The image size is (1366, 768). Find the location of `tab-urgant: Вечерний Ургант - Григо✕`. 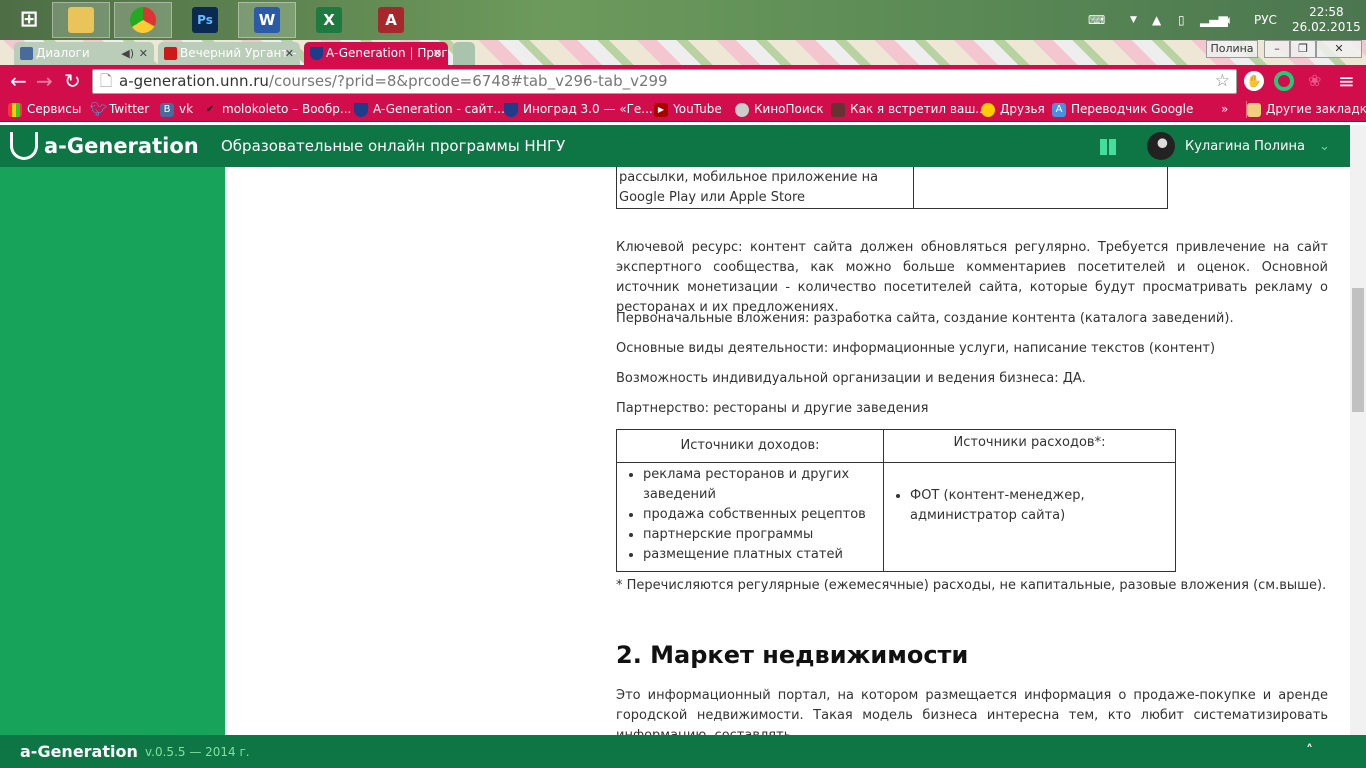

tab-urgant: Вечерний Ургант - Григо✕ is located at coordinates (229, 53).